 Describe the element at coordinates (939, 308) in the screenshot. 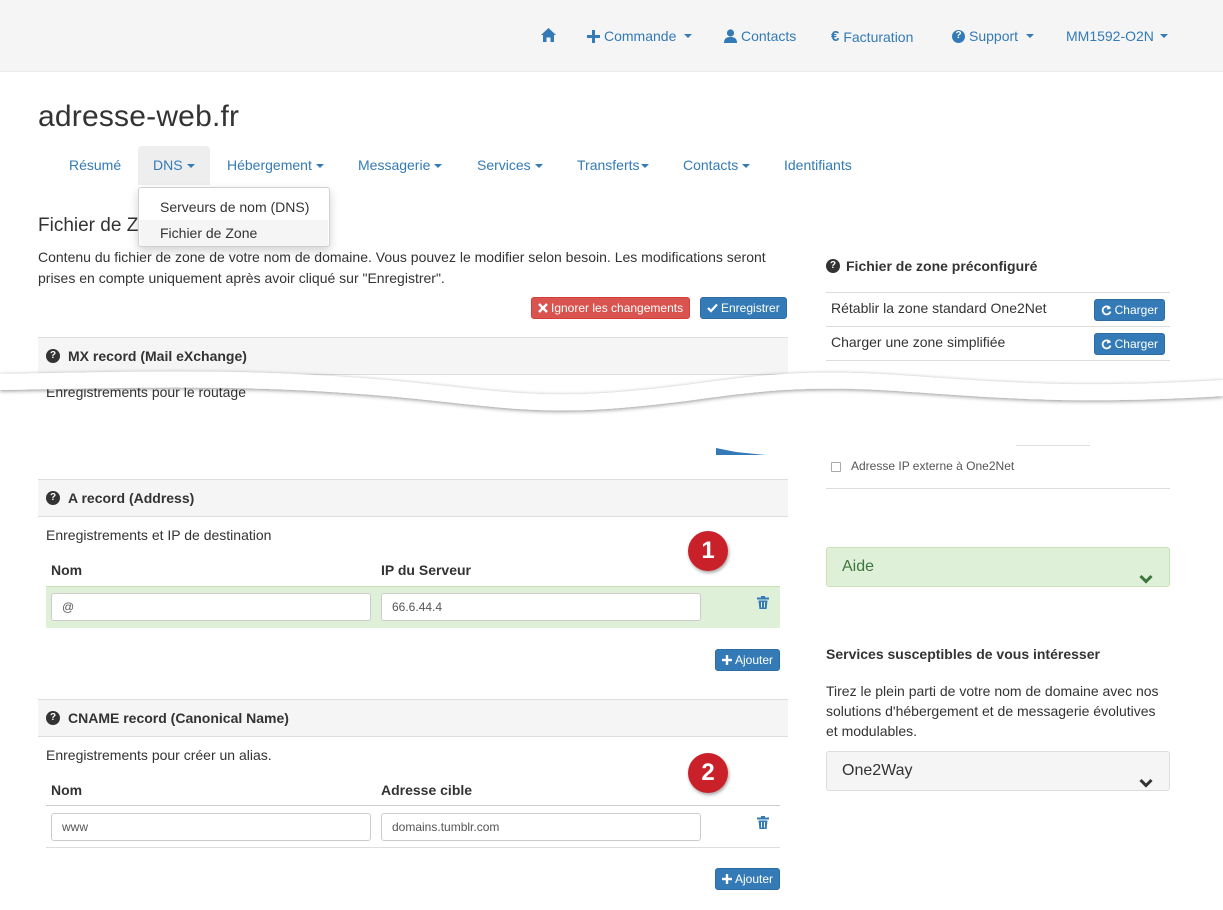

I see `preset-row-label: Rétablir la zone standard One2Net` at that location.